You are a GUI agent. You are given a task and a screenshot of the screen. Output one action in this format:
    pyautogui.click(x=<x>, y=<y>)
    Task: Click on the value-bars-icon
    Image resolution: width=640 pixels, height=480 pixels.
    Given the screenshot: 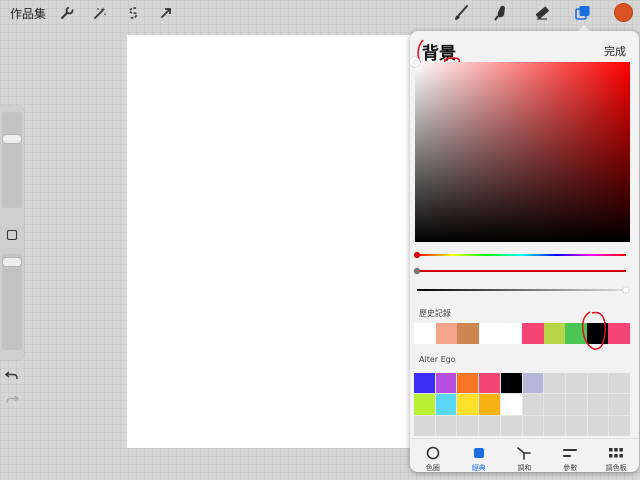 What is the action you would take?
    pyautogui.click(x=570, y=453)
    